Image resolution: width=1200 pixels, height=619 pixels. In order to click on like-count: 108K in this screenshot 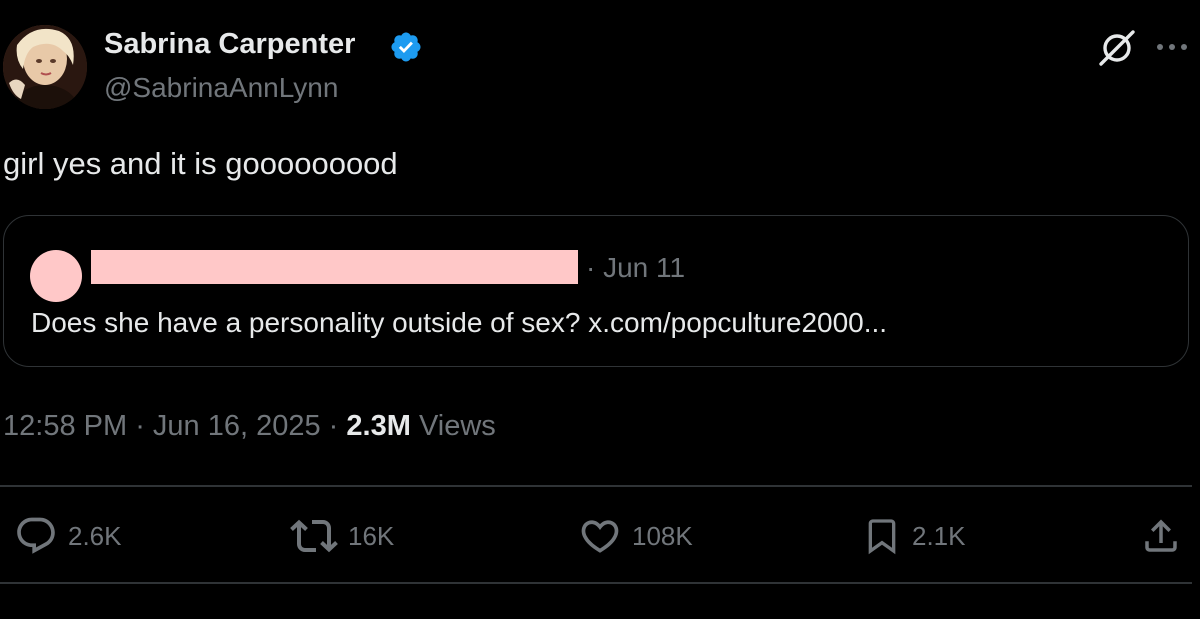, I will do `click(662, 535)`.